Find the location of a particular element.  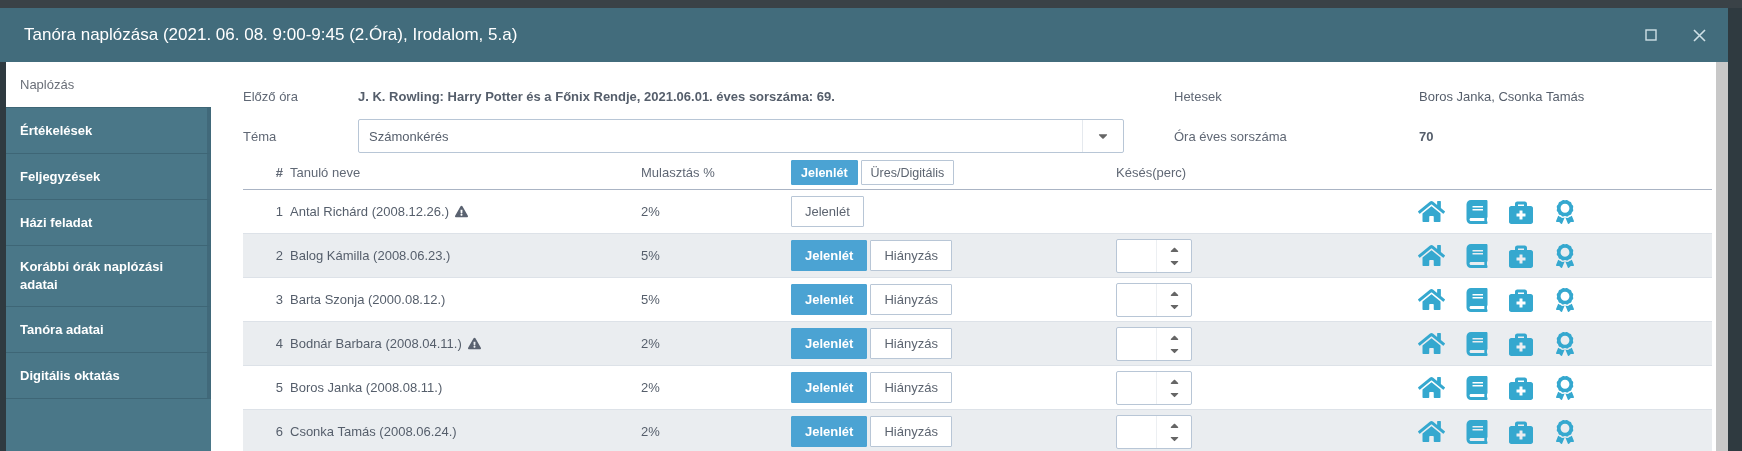

sidebar-item: Feljegyzések is located at coordinates (108, 177).